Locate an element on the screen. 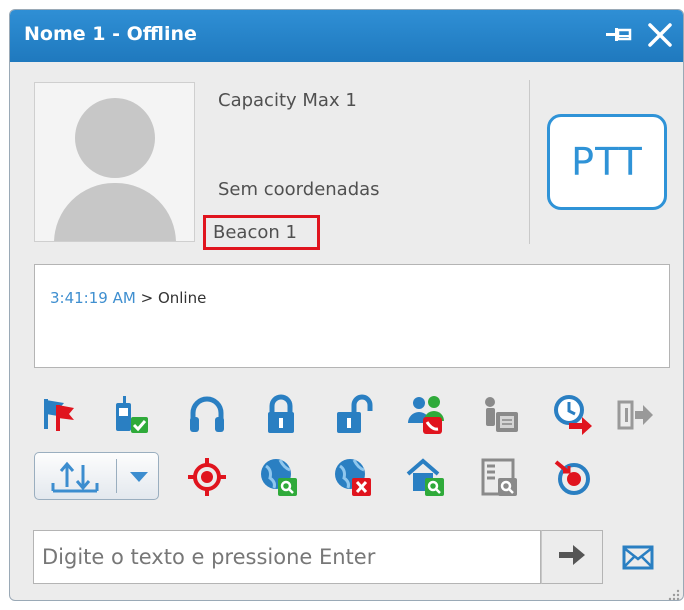 The image size is (684, 610). log-status: Online is located at coordinates (182, 298).